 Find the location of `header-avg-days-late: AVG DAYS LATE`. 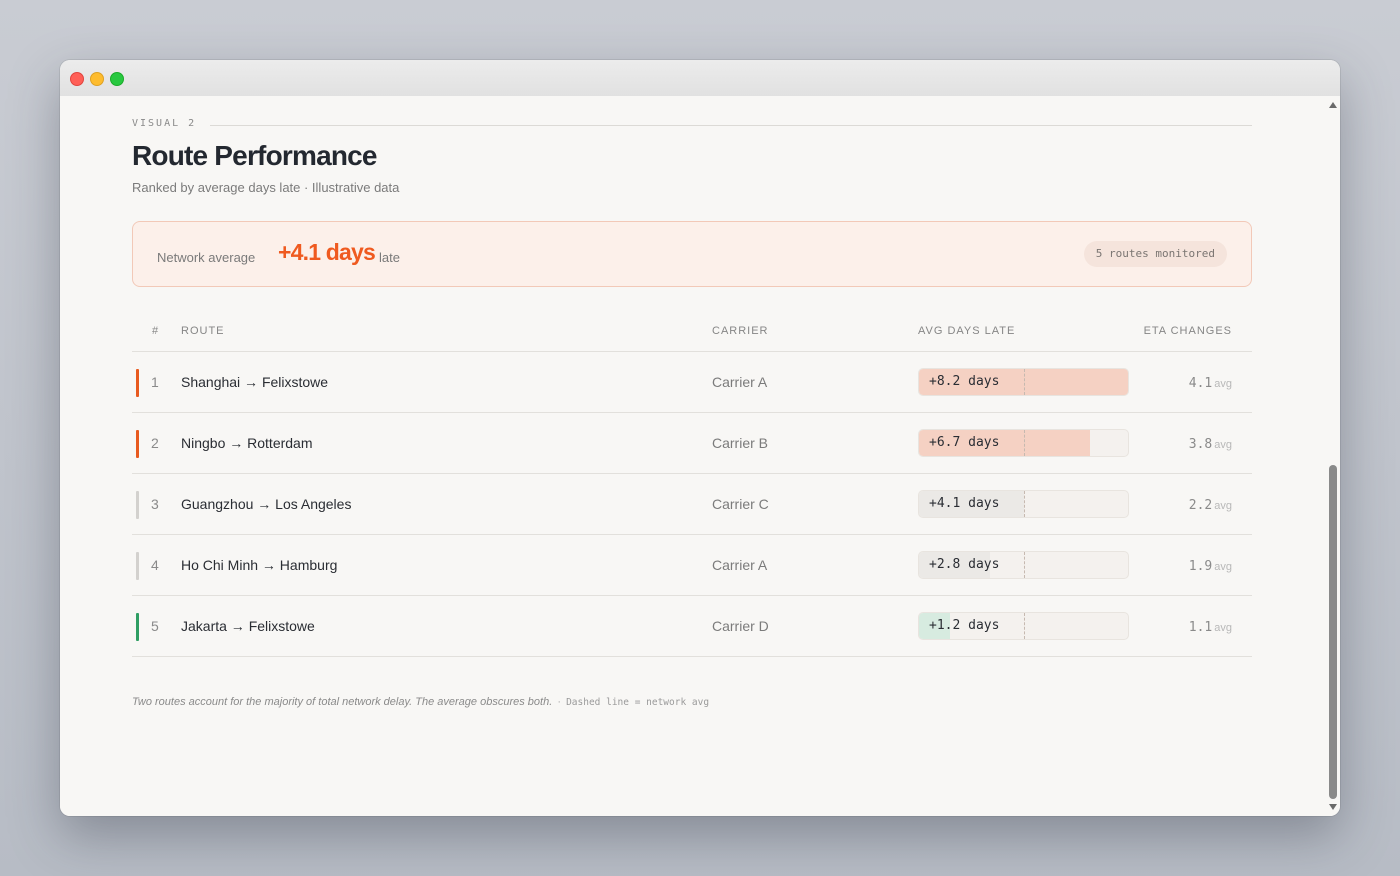

header-avg-days-late: AVG DAYS LATE is located at coordinates (966, 331).